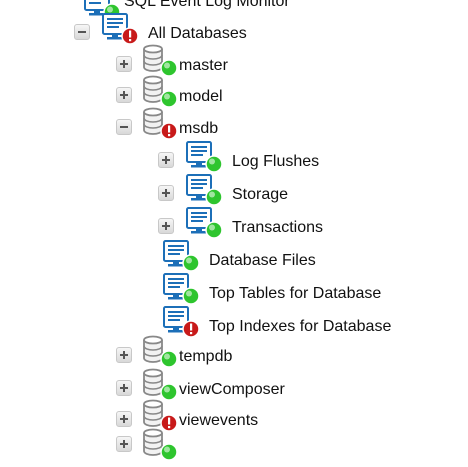 The height and width of the screenshot is (467, 468). Describe the element at coordinates (207, 5) in the screenshot. I see `node-label: SQL Event Log Monitor` at that location.